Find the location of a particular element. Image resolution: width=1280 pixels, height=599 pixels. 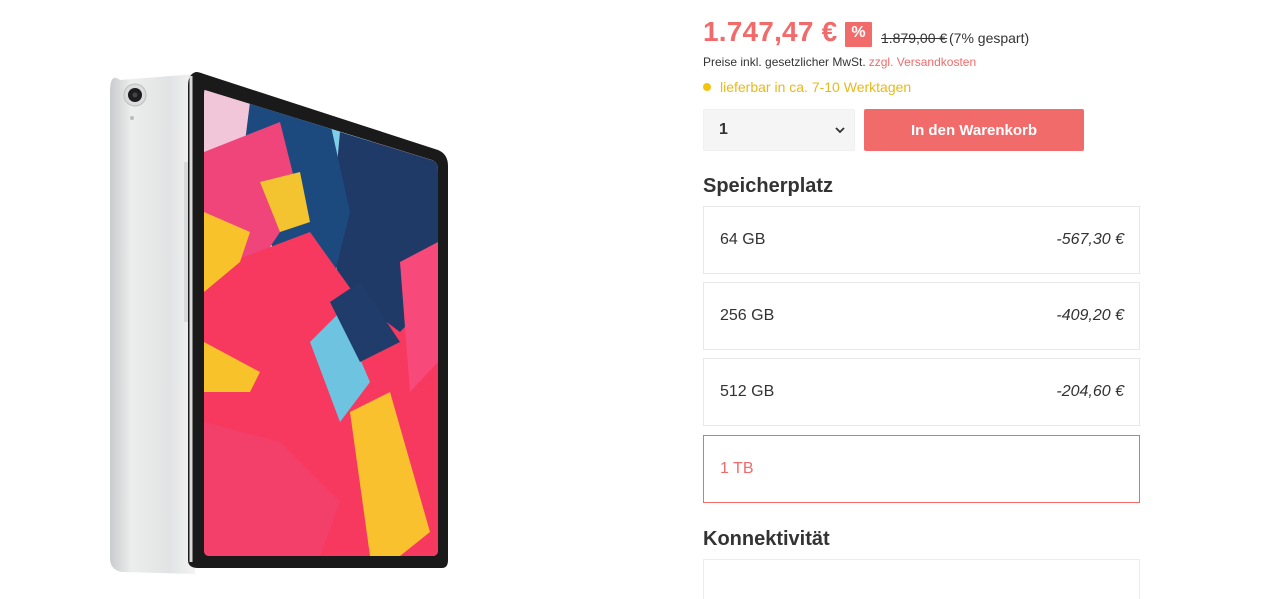

quantity-value: 1 is located at coordinates (723, 129).